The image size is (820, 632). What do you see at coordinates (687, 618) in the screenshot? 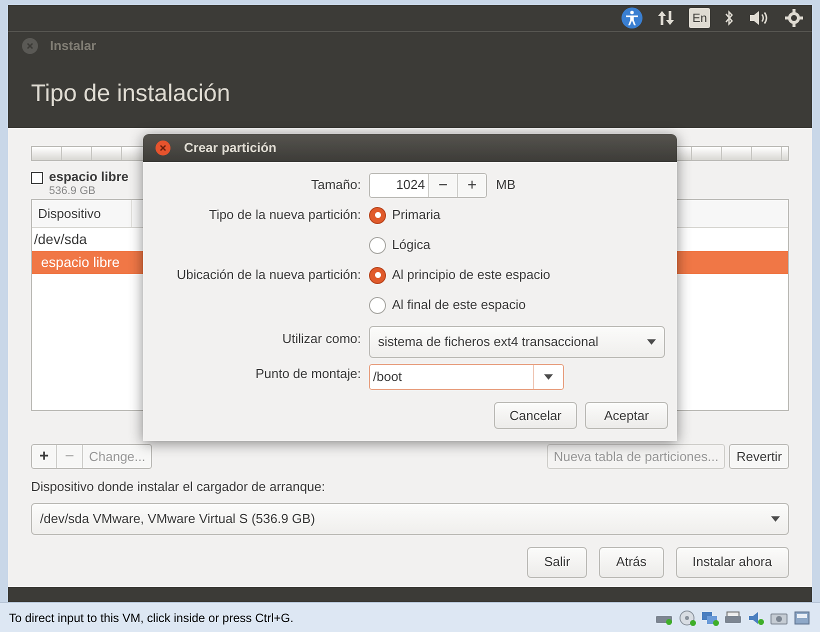
I see `disc-icon` at bounding box center [687, 618].